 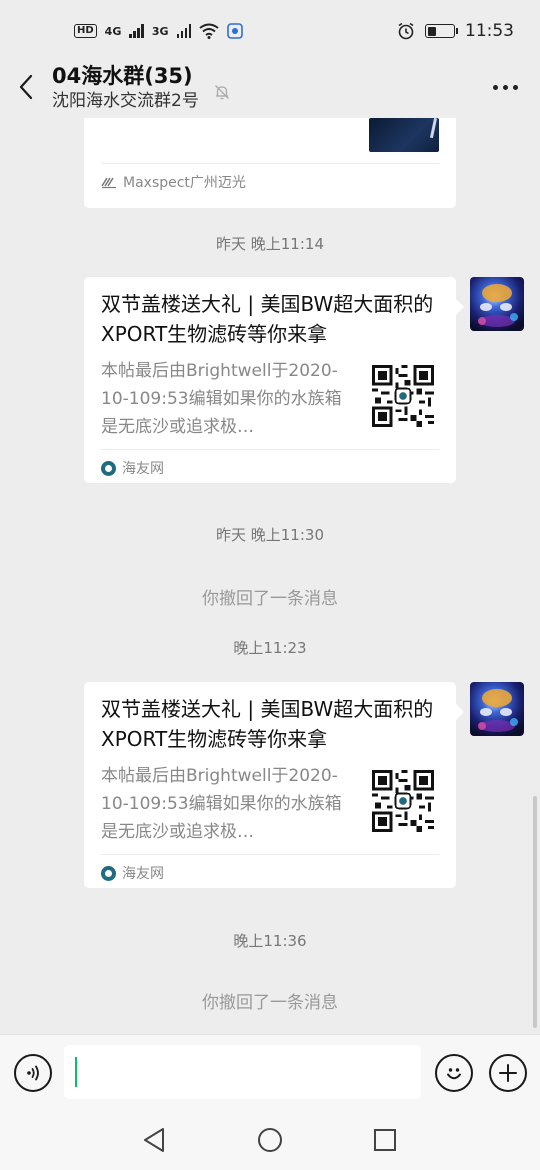 I want to click on back-button, so click(x=26, y=87).